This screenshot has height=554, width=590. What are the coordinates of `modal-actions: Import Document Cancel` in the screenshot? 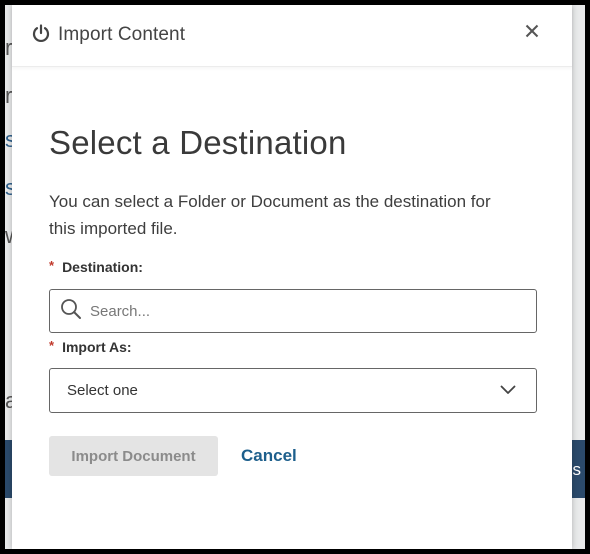 It's located at (293, 456).